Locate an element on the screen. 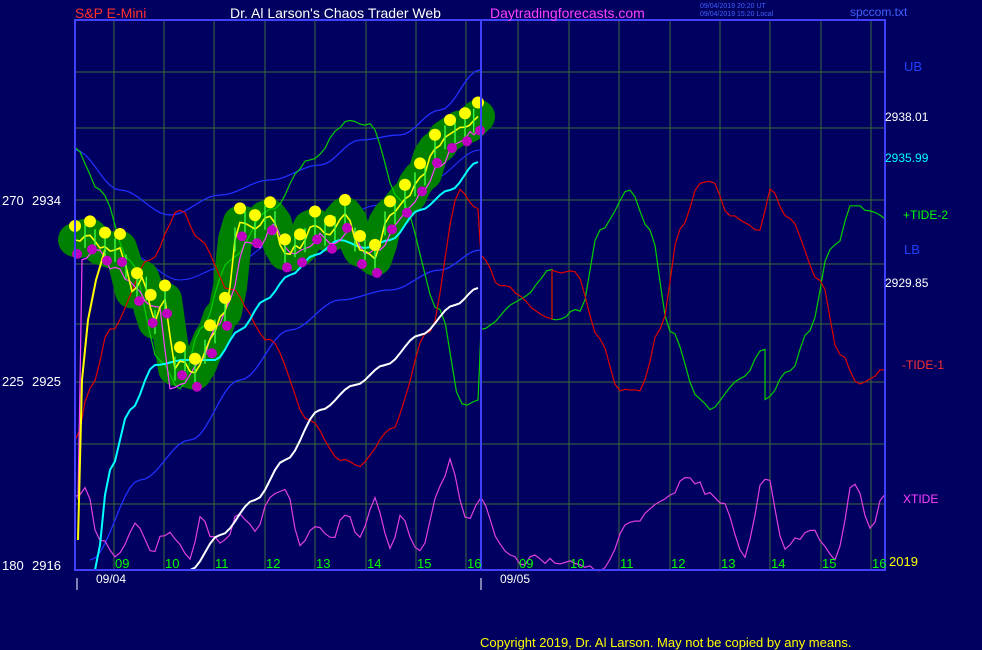 The image size is (982, 650). date-label-2: 09/05 is located at coordinates (515, 579).